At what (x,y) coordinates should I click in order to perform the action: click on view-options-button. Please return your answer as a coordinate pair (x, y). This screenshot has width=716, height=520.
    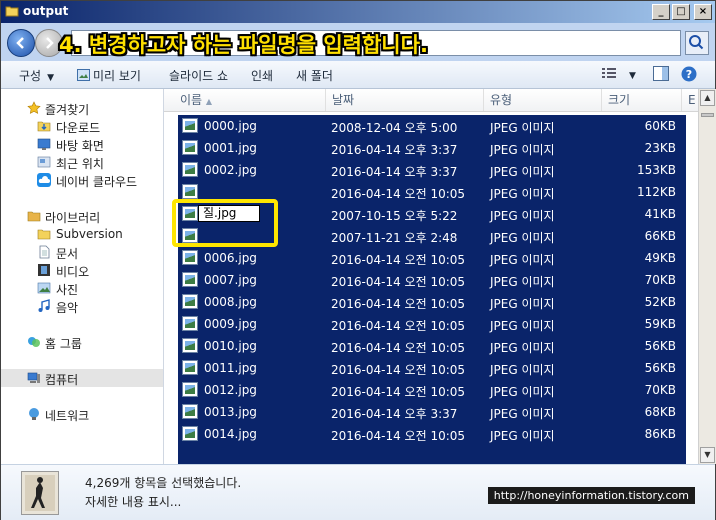
    Looking at the image, I should click on (609, 74).